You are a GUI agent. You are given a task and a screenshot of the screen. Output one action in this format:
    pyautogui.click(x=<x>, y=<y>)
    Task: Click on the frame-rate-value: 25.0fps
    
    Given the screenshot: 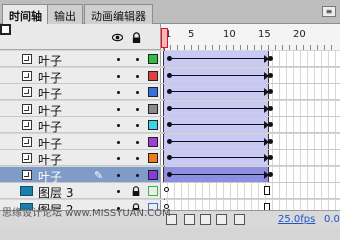 What is the action you would take?
    pyautogui.click(x=296, y=219)
    